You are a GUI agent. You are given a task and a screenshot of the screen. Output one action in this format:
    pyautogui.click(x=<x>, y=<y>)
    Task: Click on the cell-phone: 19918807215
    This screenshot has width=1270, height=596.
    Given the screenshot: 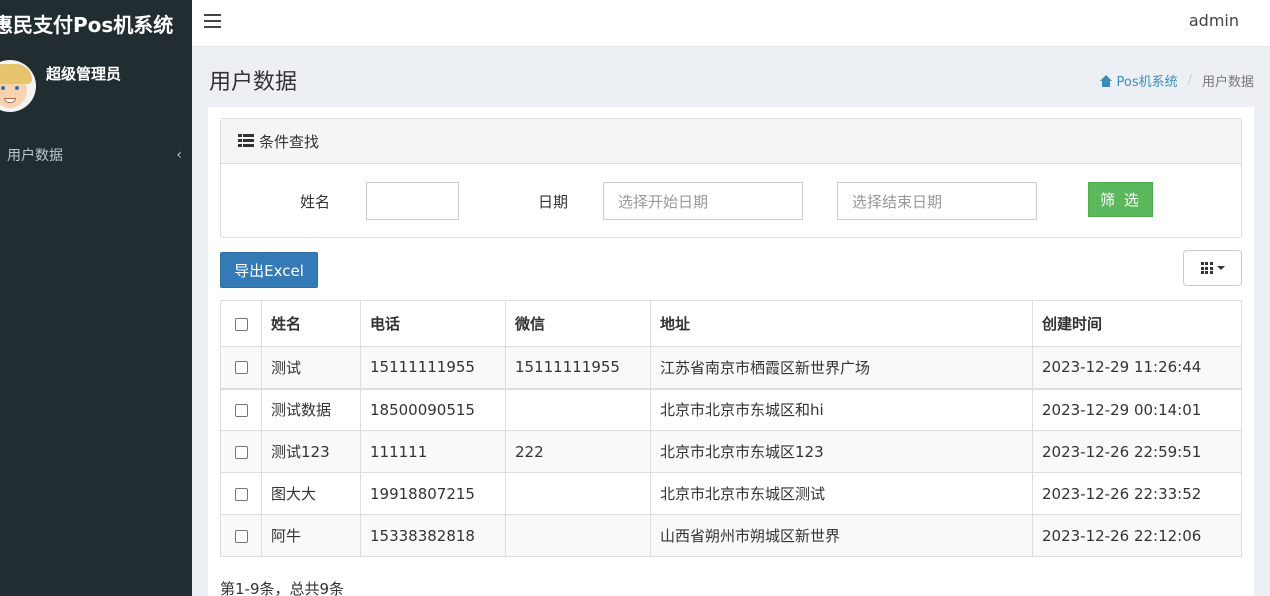 What is the action you would take?
    pyautogui.click(x=433, y=493)
    